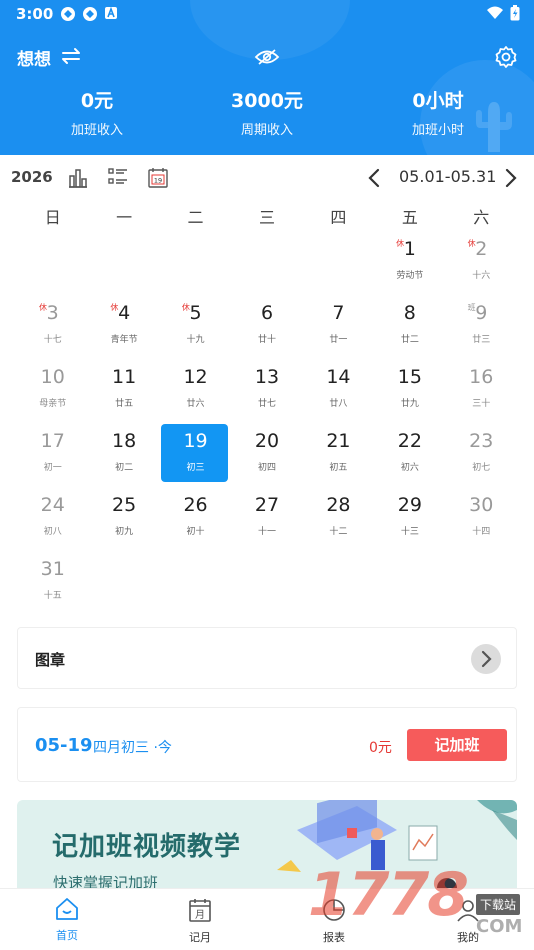 This screenshot has height=950, width=534. Describe the element at coordinates (32, 177) in the screenshot. I see `year-label: 2026` at that location.